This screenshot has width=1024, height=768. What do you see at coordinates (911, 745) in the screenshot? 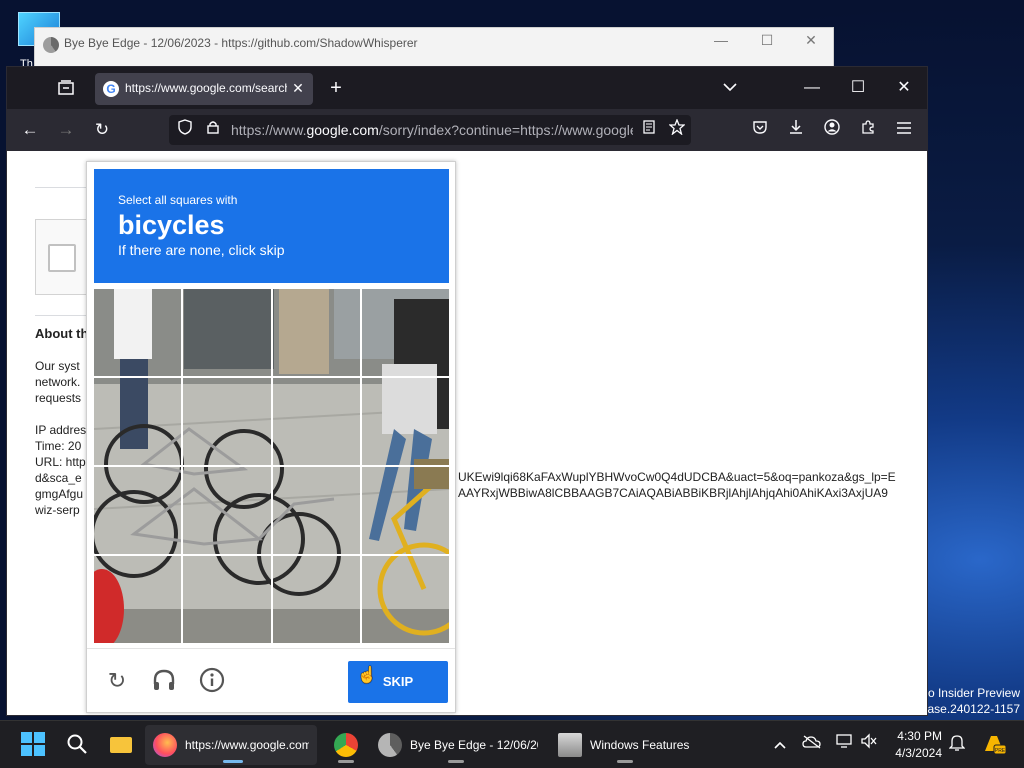
I see `system-clock: 4:30 PM 4/3/2024` at bounding box center [911, 745].